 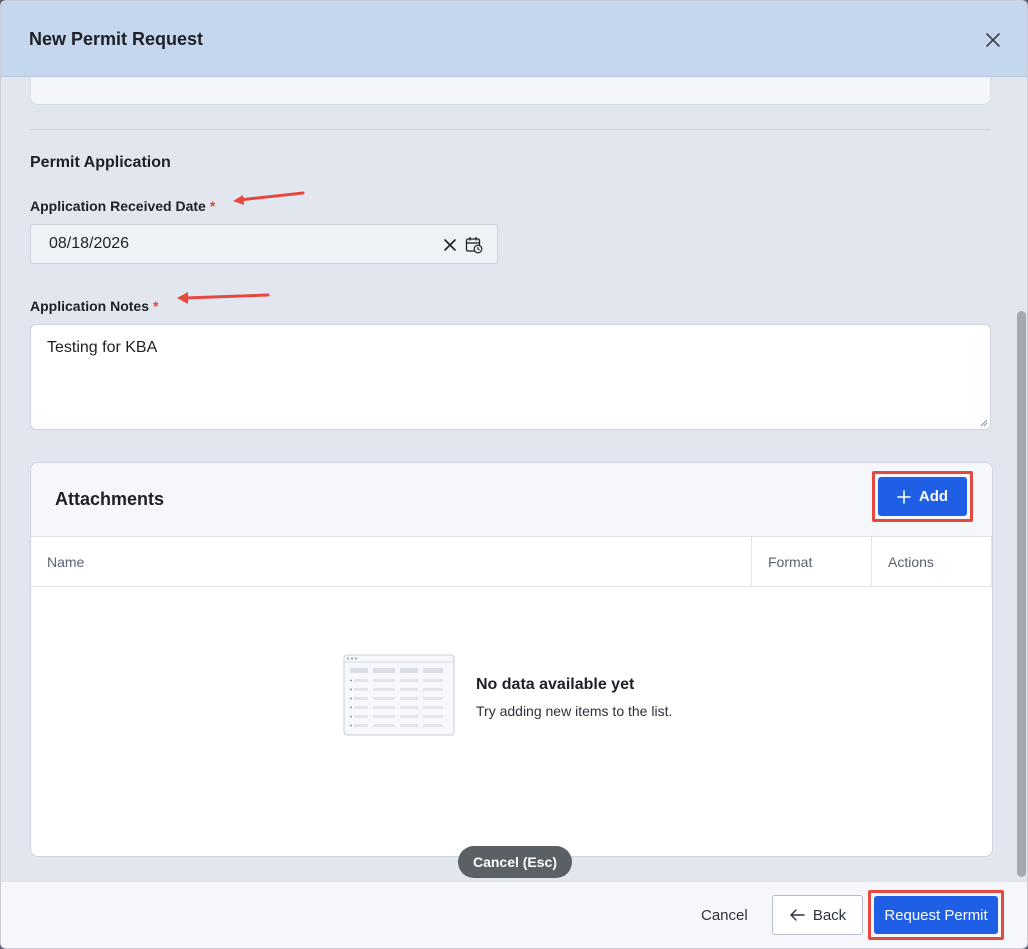 I want to click on notes-label: Application Notes *, so click(x=94, y=306).